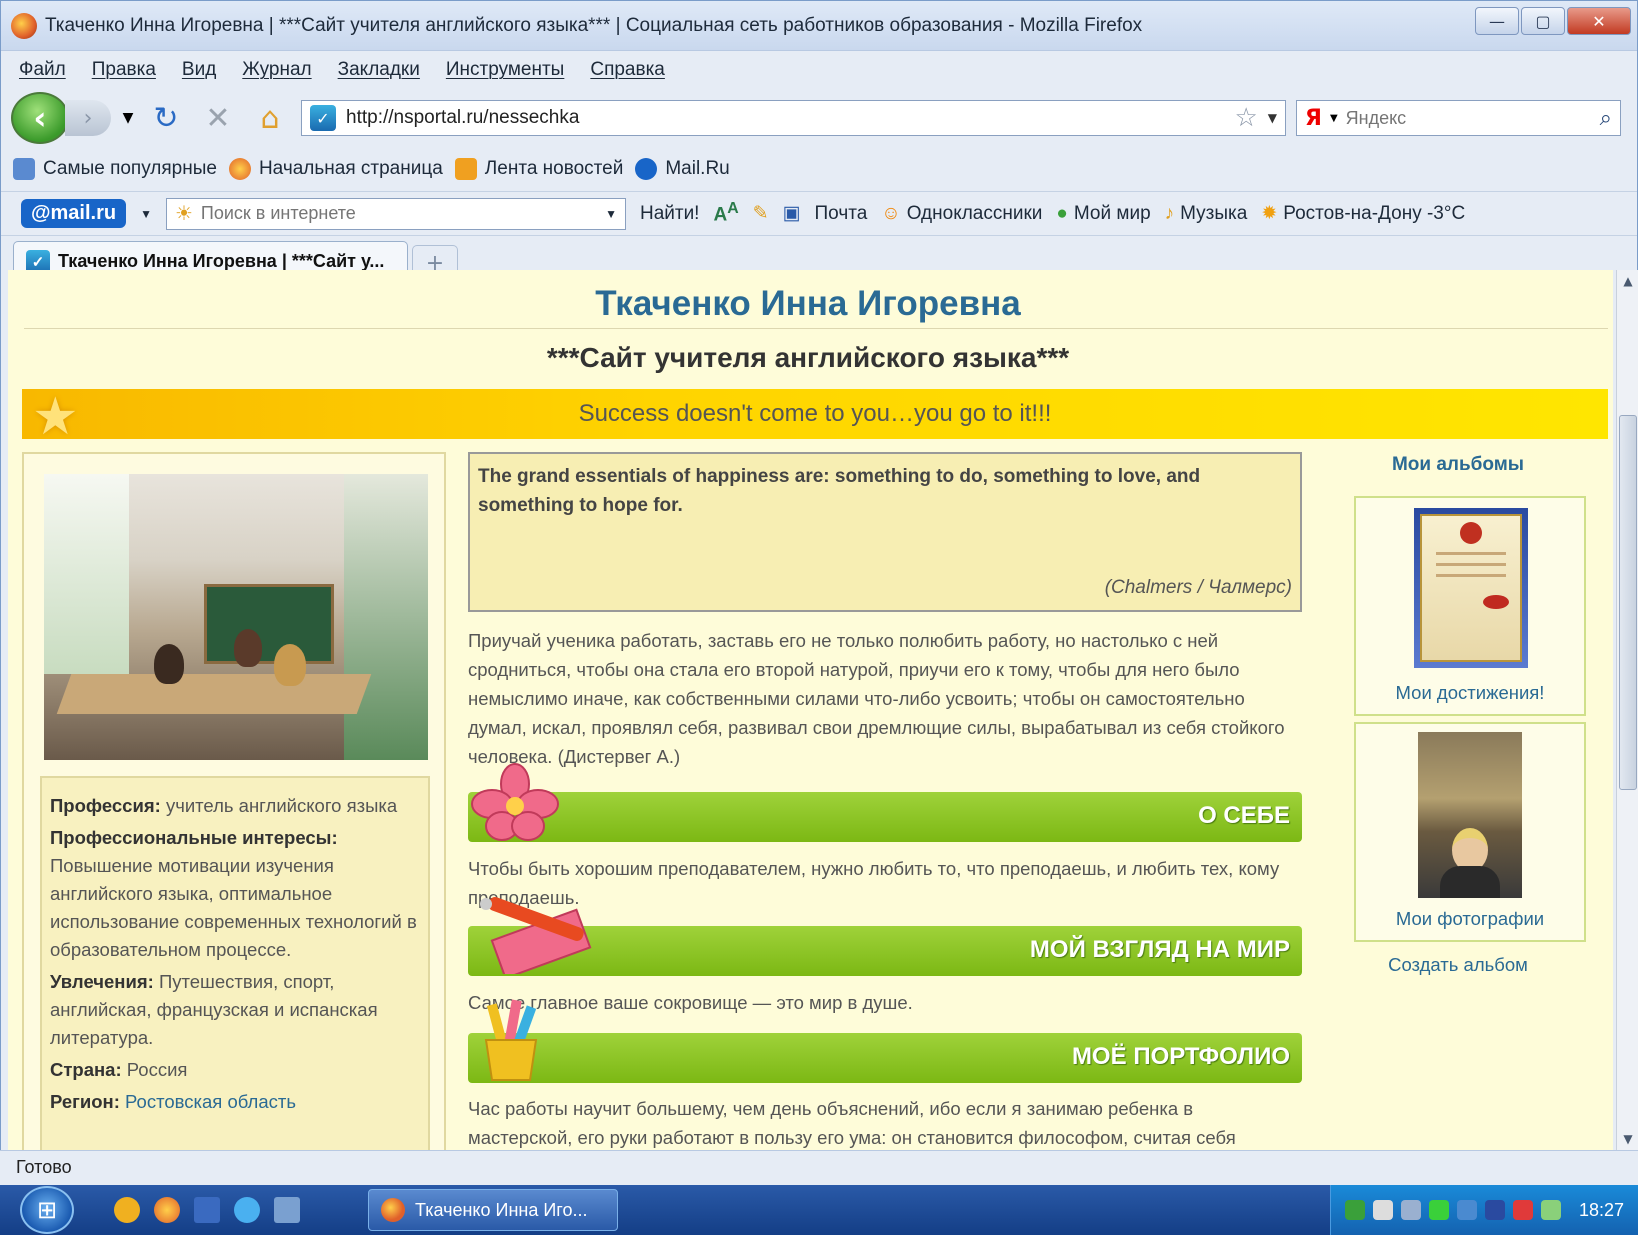  What do you see at coordinates (1627, 1139) in the screenshot?
I see `scroll-down-icon: ▼` at bounding box center [1627, 1139].